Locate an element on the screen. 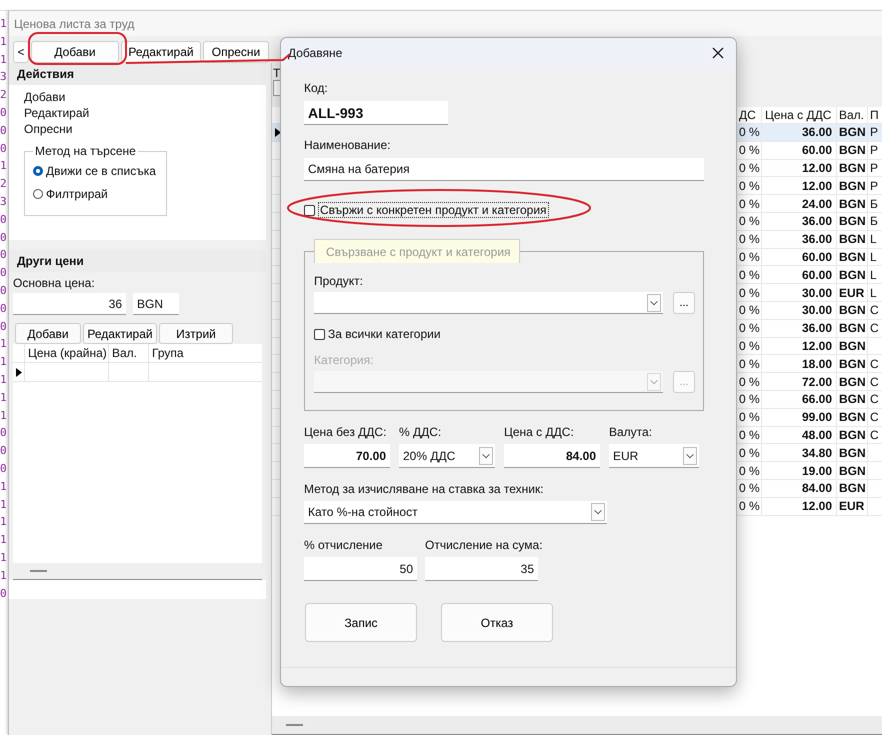 This screenshot has height=735, width=882. panel-title: Действия is located at coordinates (45, 74).